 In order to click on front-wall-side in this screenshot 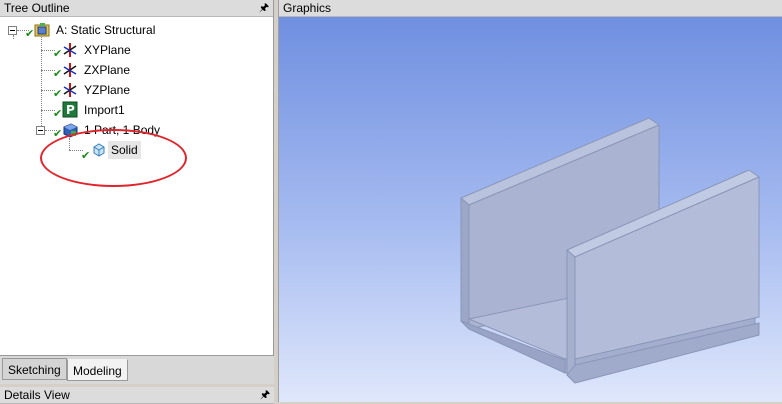, I will do `click(571, 316)`.